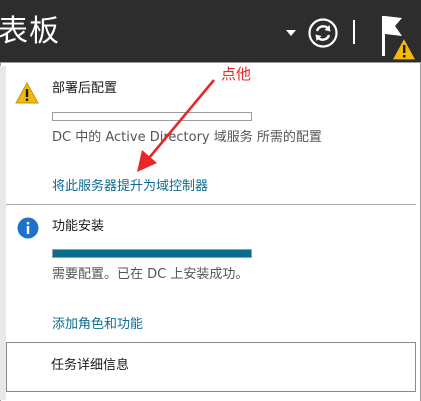 The height and width of the screenshot is (401, 421). What do you see at coordinates (152, 116) in the screenshot?
I see `post-deployment-progress` at bounding box center [152, 116].